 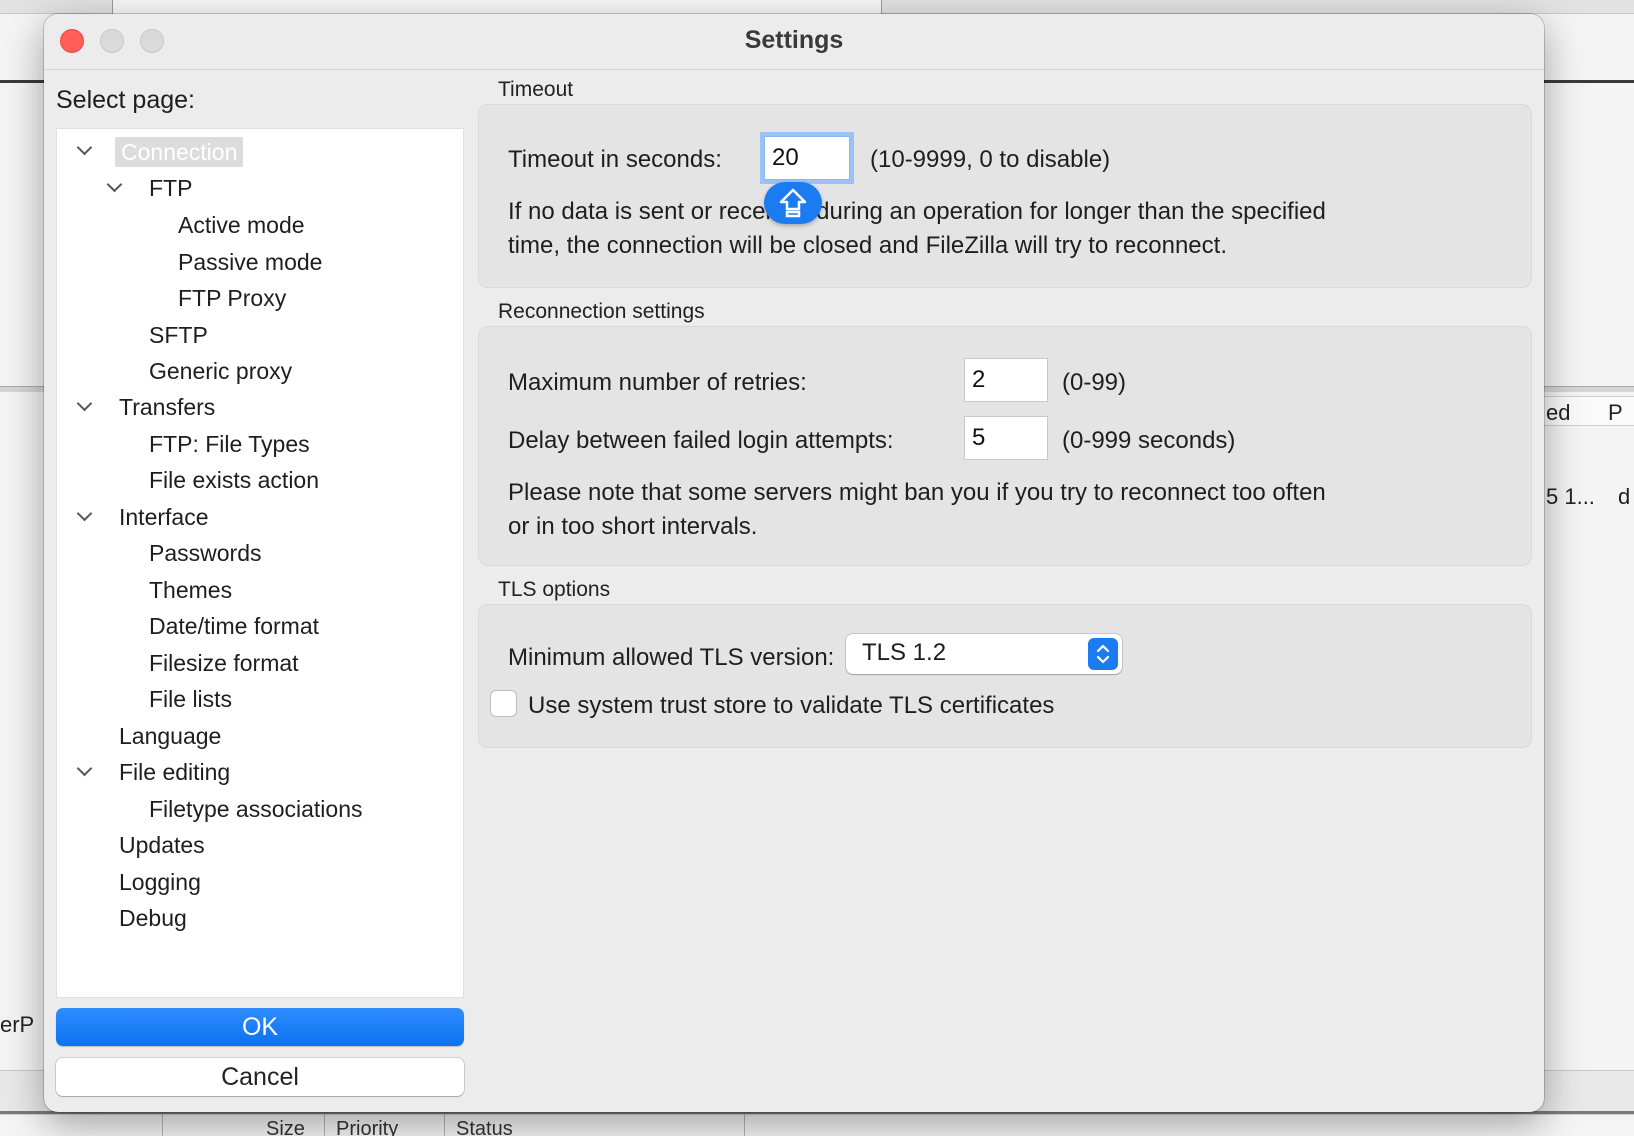 What do you see at coordinates (367, 1127) in the screenshot?
I see `queue-column-priority: Priority` at bounding box center [367, 1127].